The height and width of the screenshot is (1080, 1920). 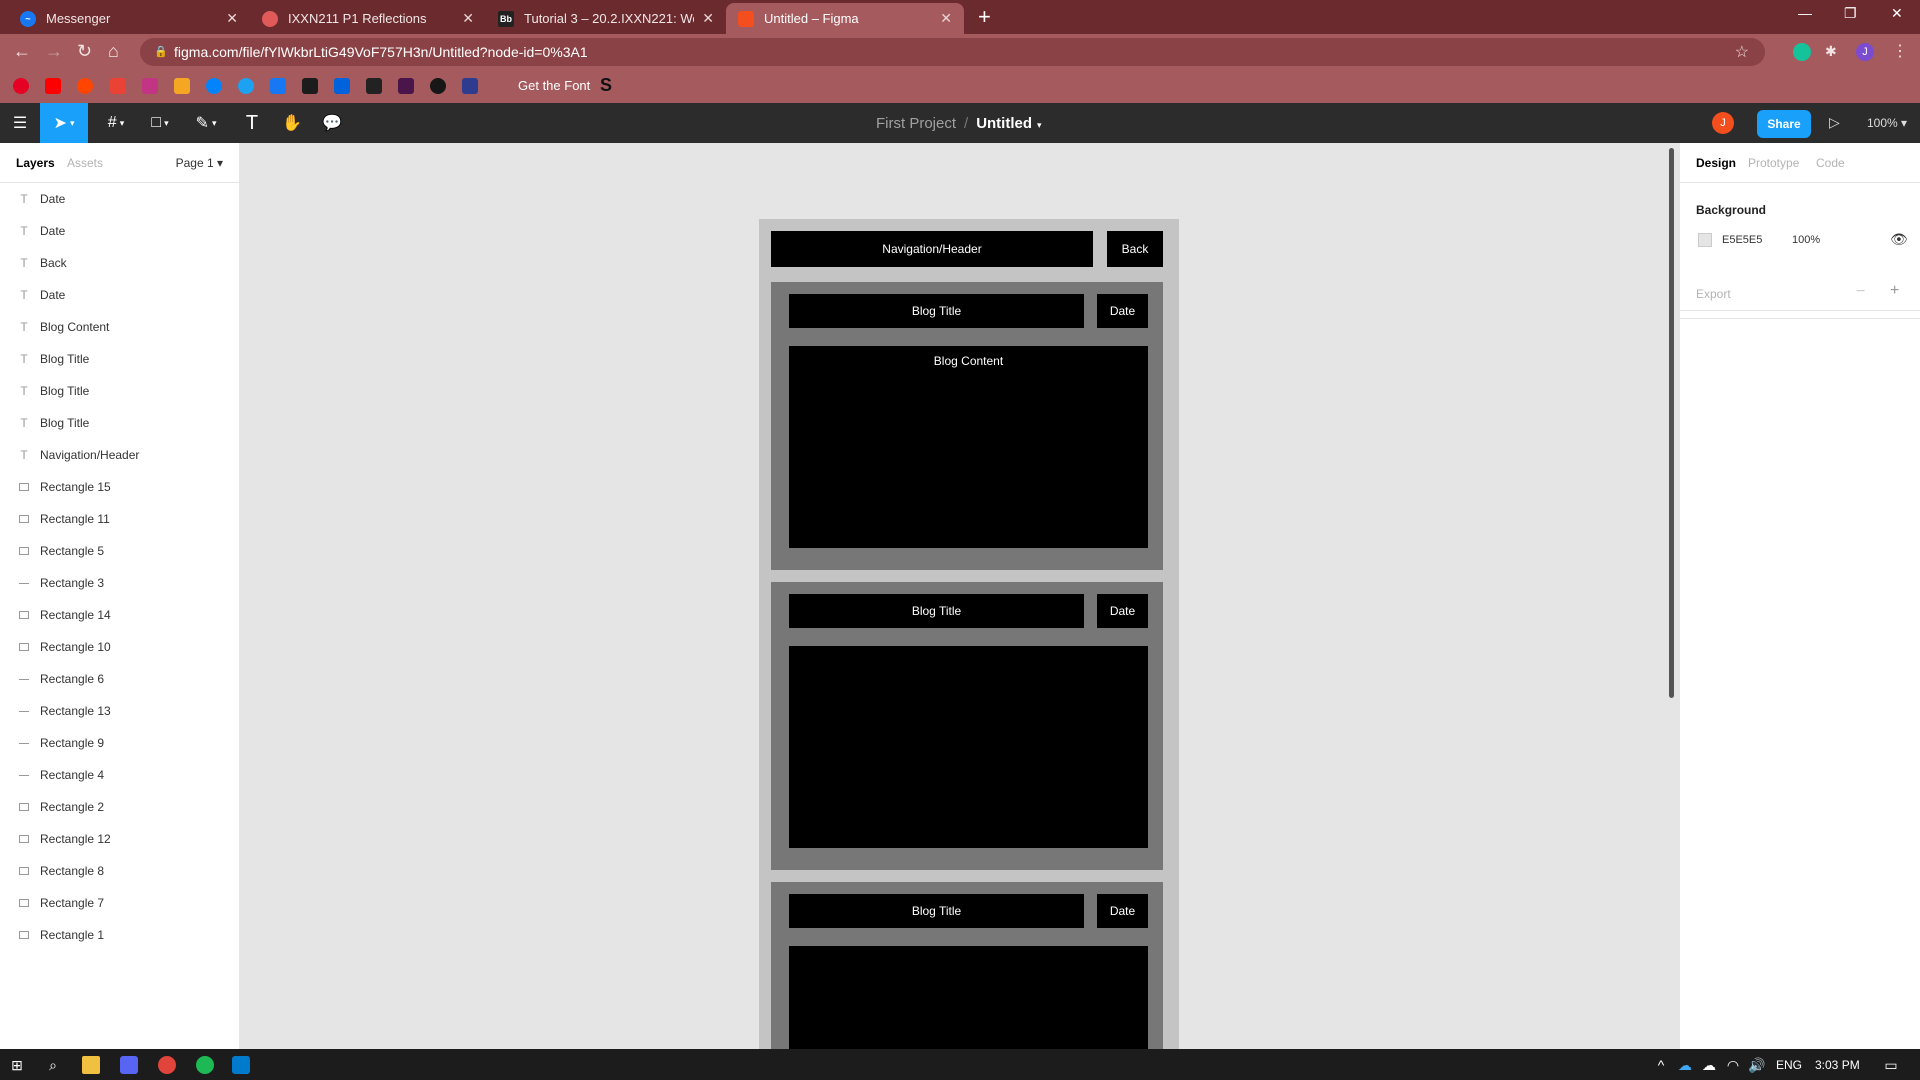 I want to click on layer-row: Rectangle 7, so click(x=120, y=903).